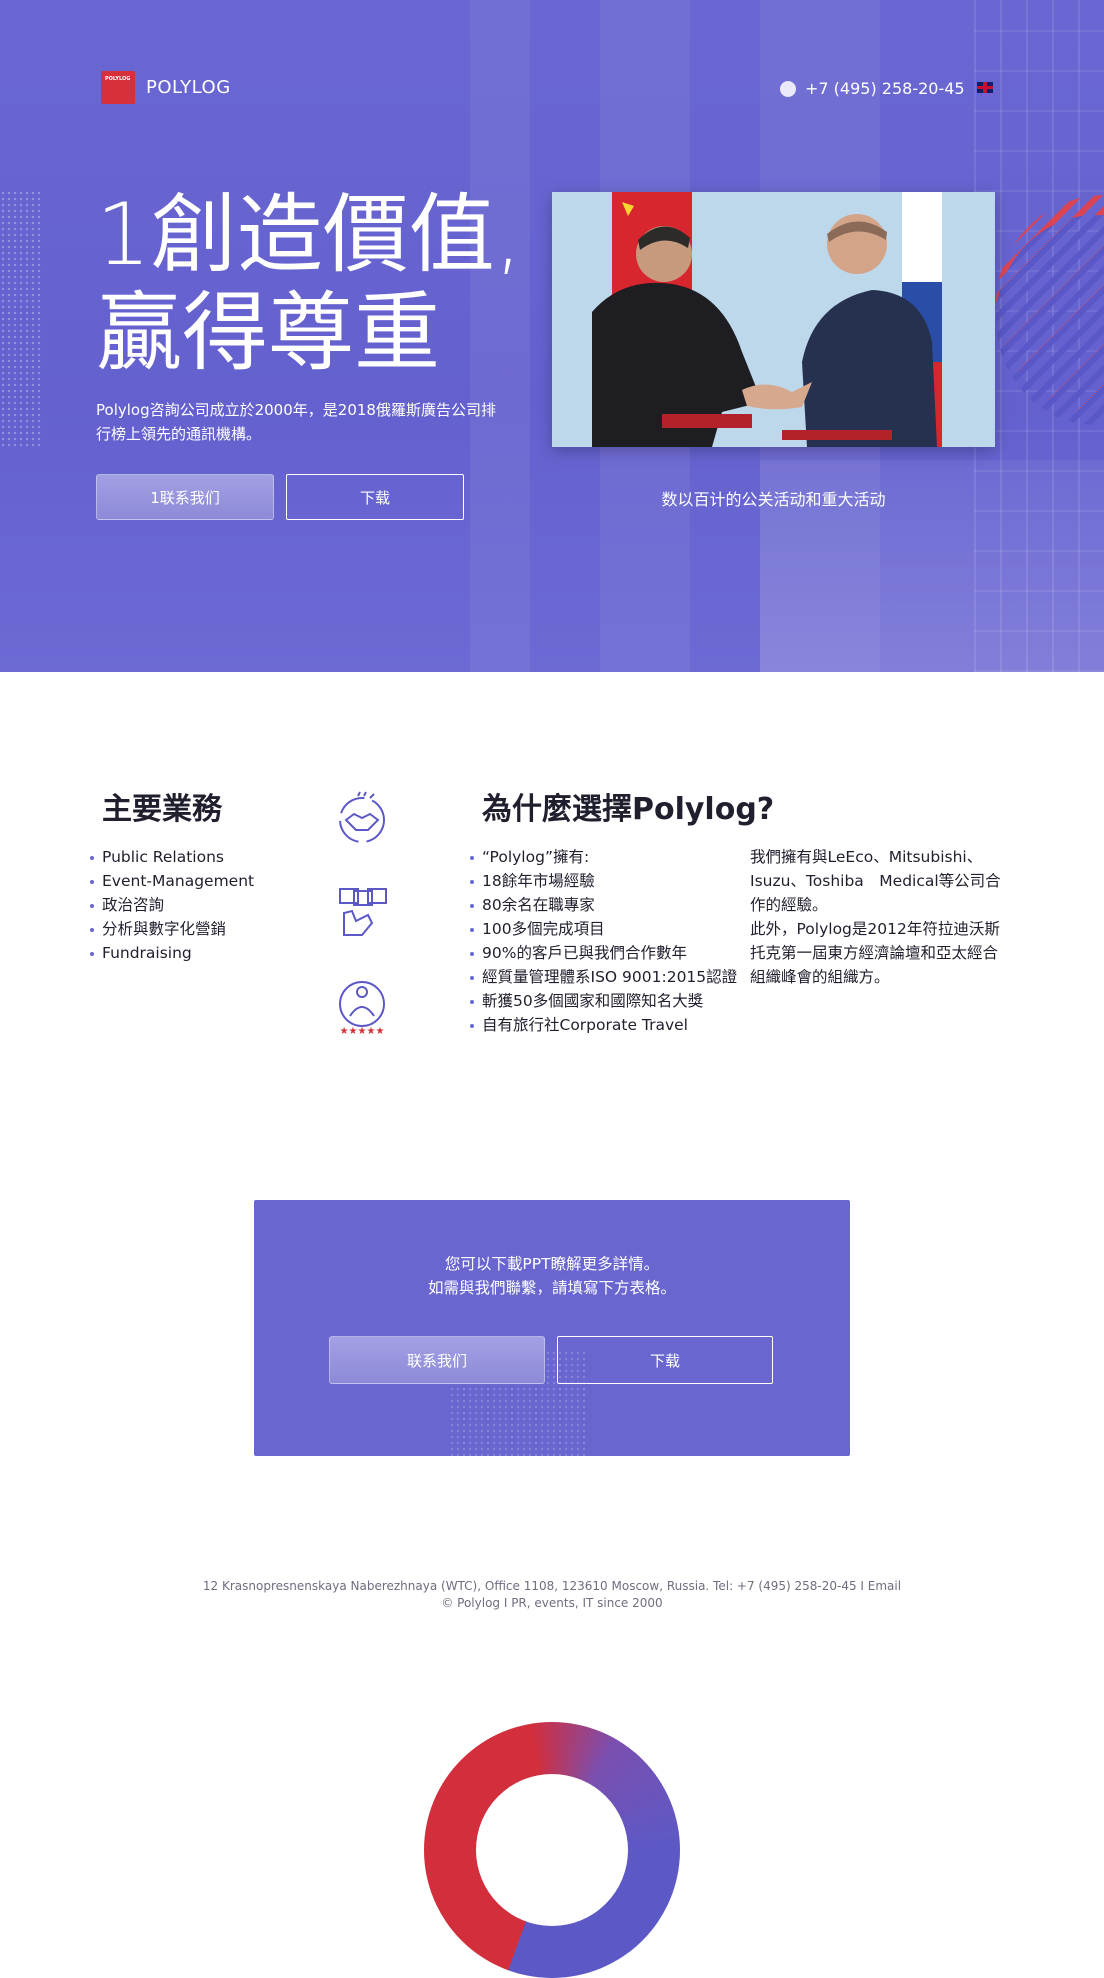 The image size is (1104, 1978). I want to click on cta-line-1: 您可以下載PPT瞭解更多詳情。, so click(552, 1264).